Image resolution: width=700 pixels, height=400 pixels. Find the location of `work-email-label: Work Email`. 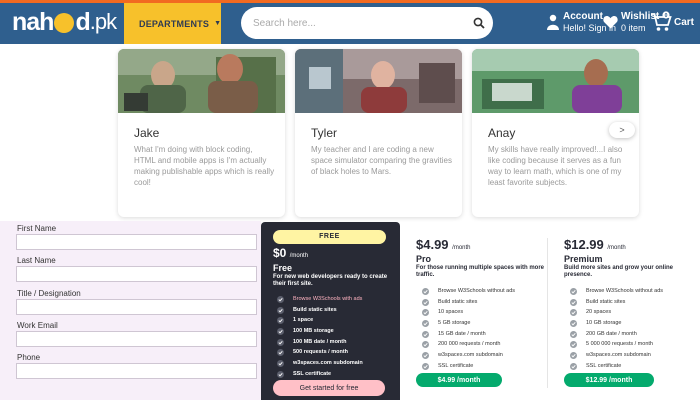

work-email-label: Work Email is located at coordinates (37, 325).